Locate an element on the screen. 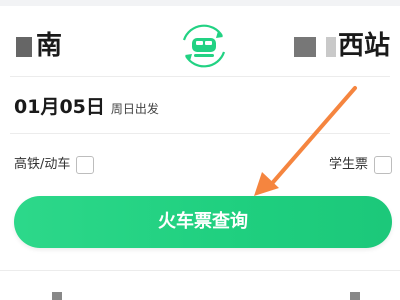 The height and width of the screenshot is (300, 400). date-value: 01月05日 is located at coordinates (59, 107).